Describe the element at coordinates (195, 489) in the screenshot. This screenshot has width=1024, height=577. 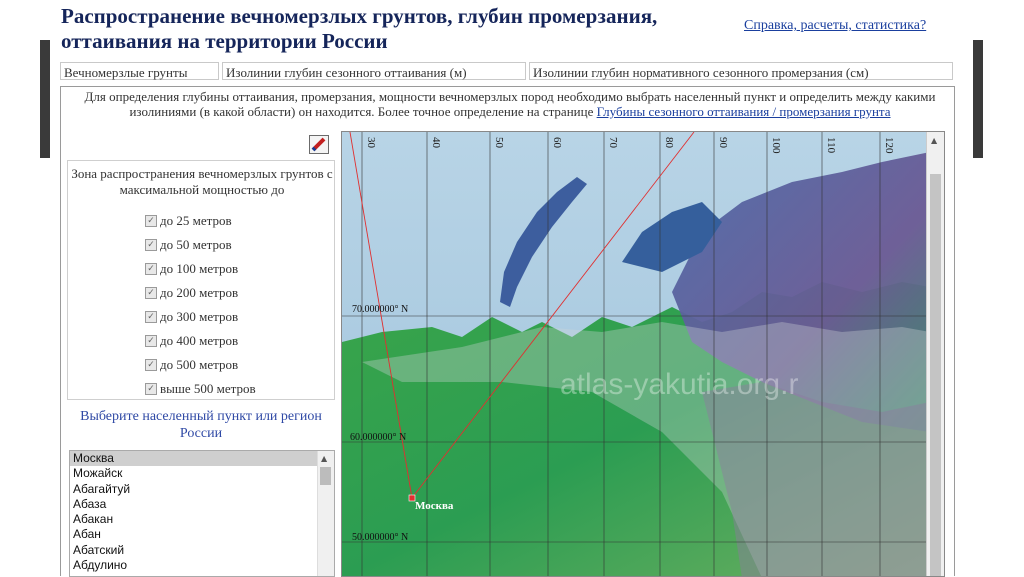
I see `city-item: Абагайтуй` at that location.